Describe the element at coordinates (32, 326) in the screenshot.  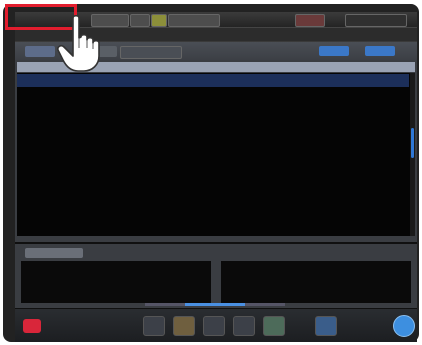
I see `exit-button` at that location.